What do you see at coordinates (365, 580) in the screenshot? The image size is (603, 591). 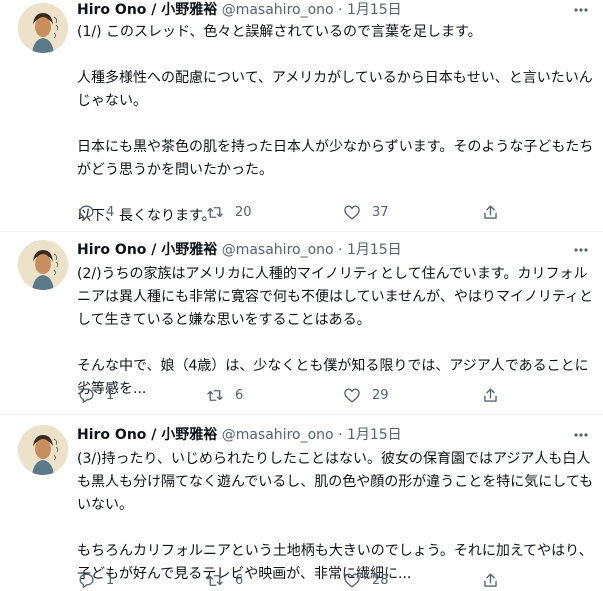 I see `like-button: 28` at bounding box center [365, 580].